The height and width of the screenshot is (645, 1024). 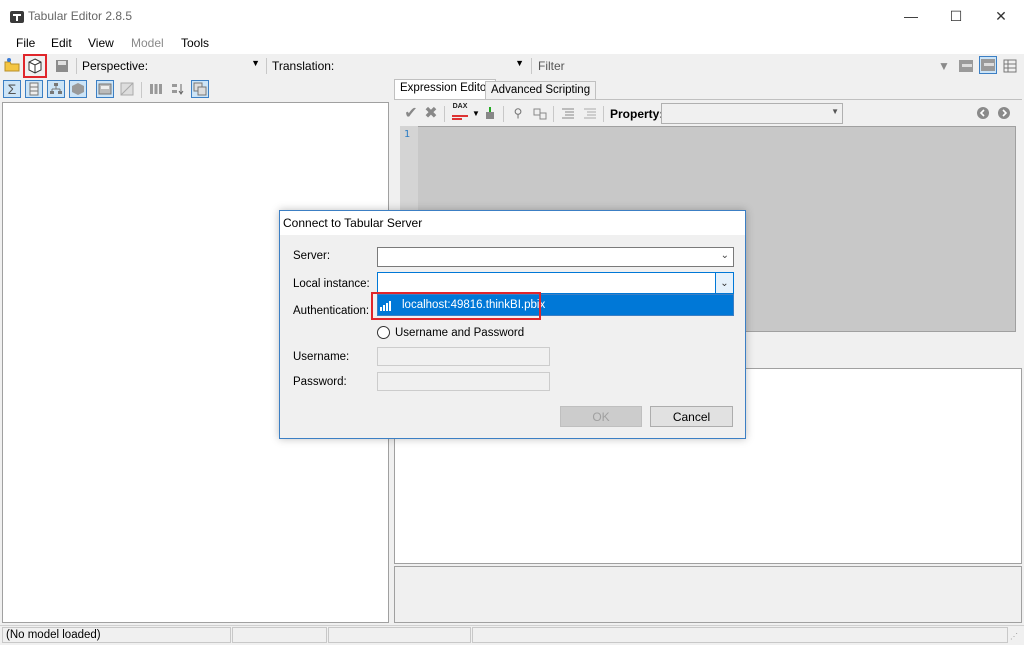 What do you see at coordinates (911, 16) in the screenshot?
I see `minimize-button: —` at bounding box center [911, 16].